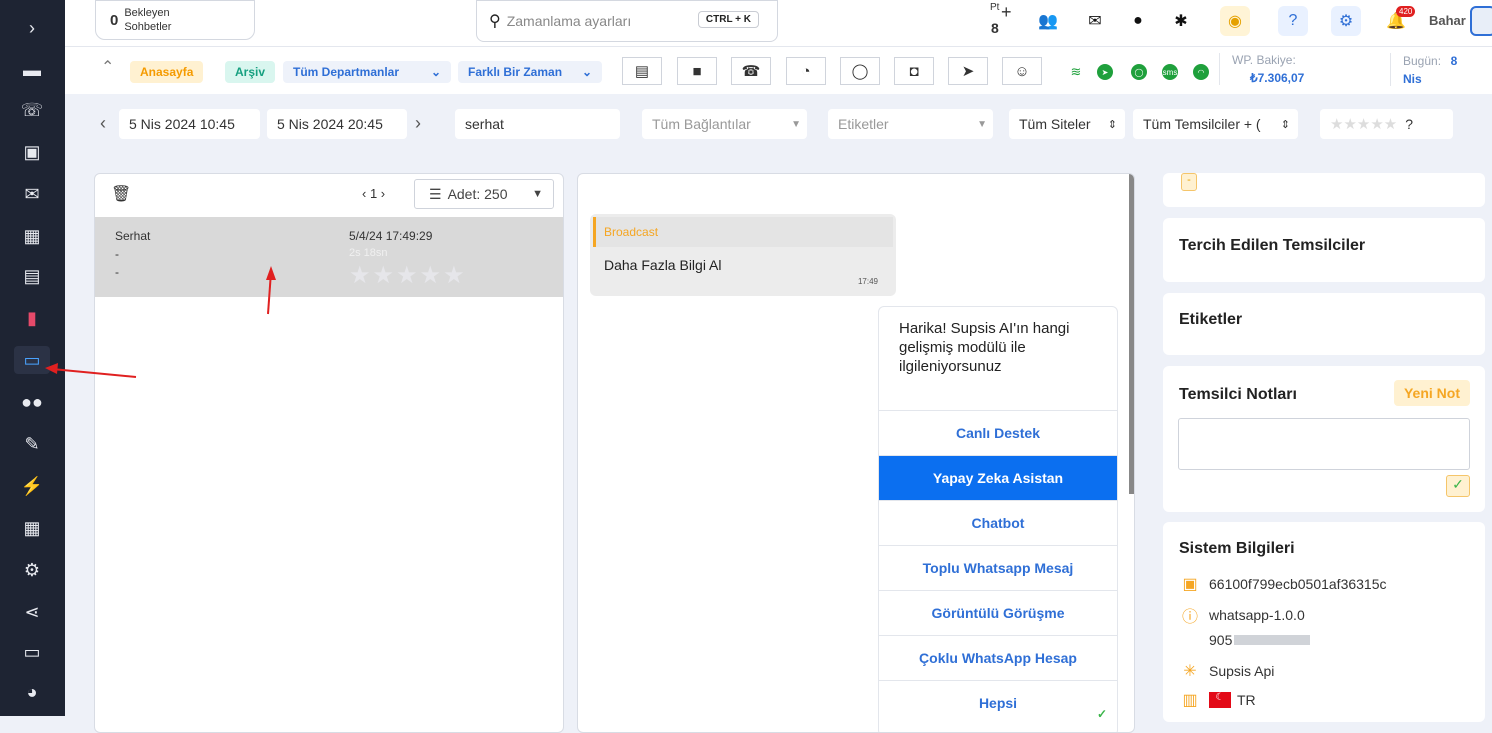  What do you see at coordinates (51, 368) in the screenshot?
I see `arrow-head-sidebar` at bounding box center [51, 368].